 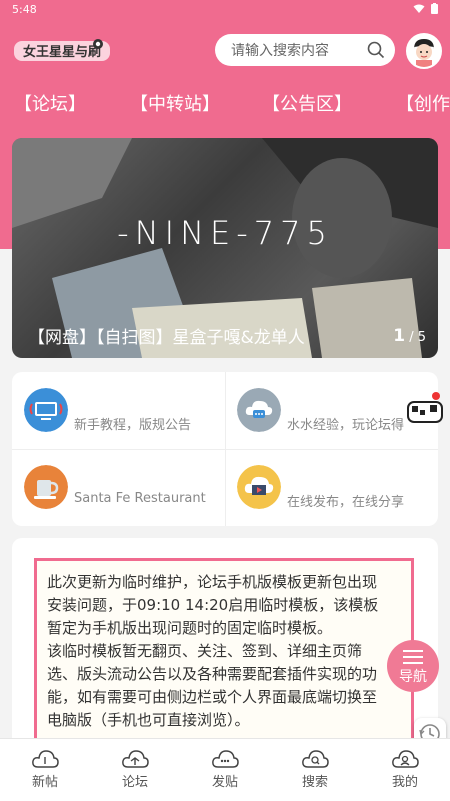 I want to click on bottom-nav-label: 论坛, so click(x=134, y=782).